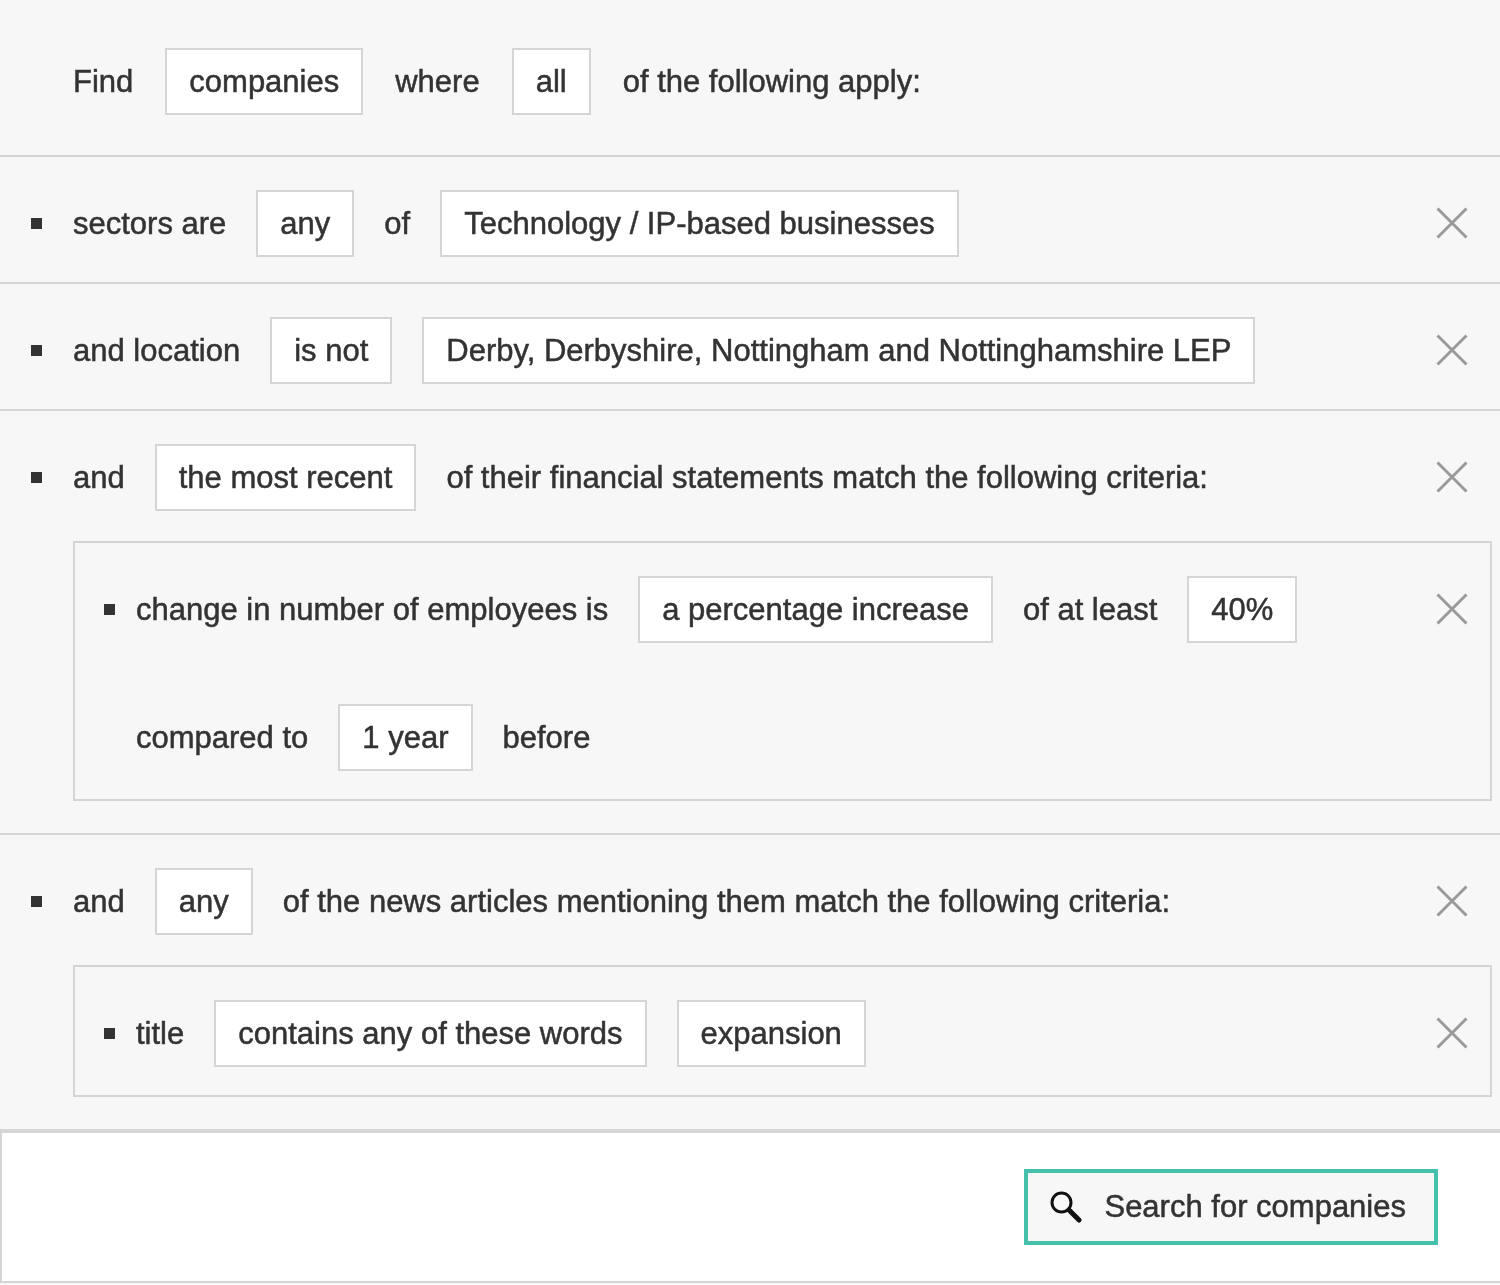  What do you see at coordinates (1090, 610) in the screenshot?
I see `condition-text: of at least` at bounding box center [1090, 610].